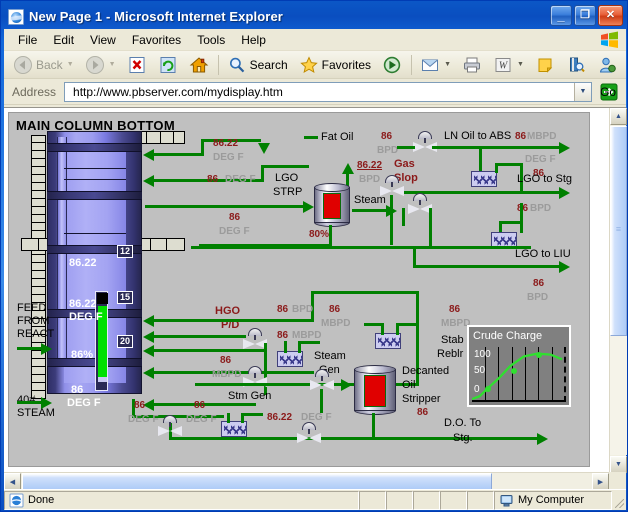 The height and width of the screenshot is (512, 628). What do you see at coordinates (609, 92) in the screenshot?
I see `go-button: Go` at bounding box center [609, 92].